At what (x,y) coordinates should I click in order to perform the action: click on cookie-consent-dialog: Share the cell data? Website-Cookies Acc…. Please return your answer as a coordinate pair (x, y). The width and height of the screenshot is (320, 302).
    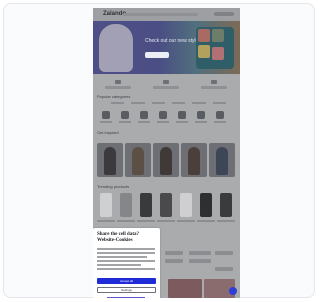
    Looking at the image, I should click on (126, 263).